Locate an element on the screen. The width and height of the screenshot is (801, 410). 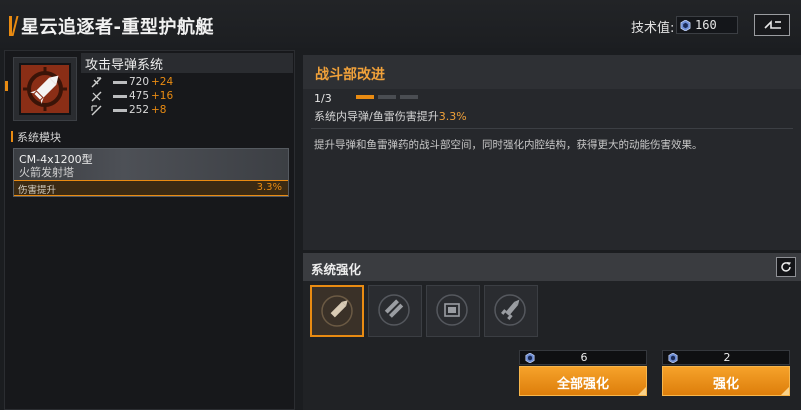
return-arrow-icon is located at coordinates (772, 24).